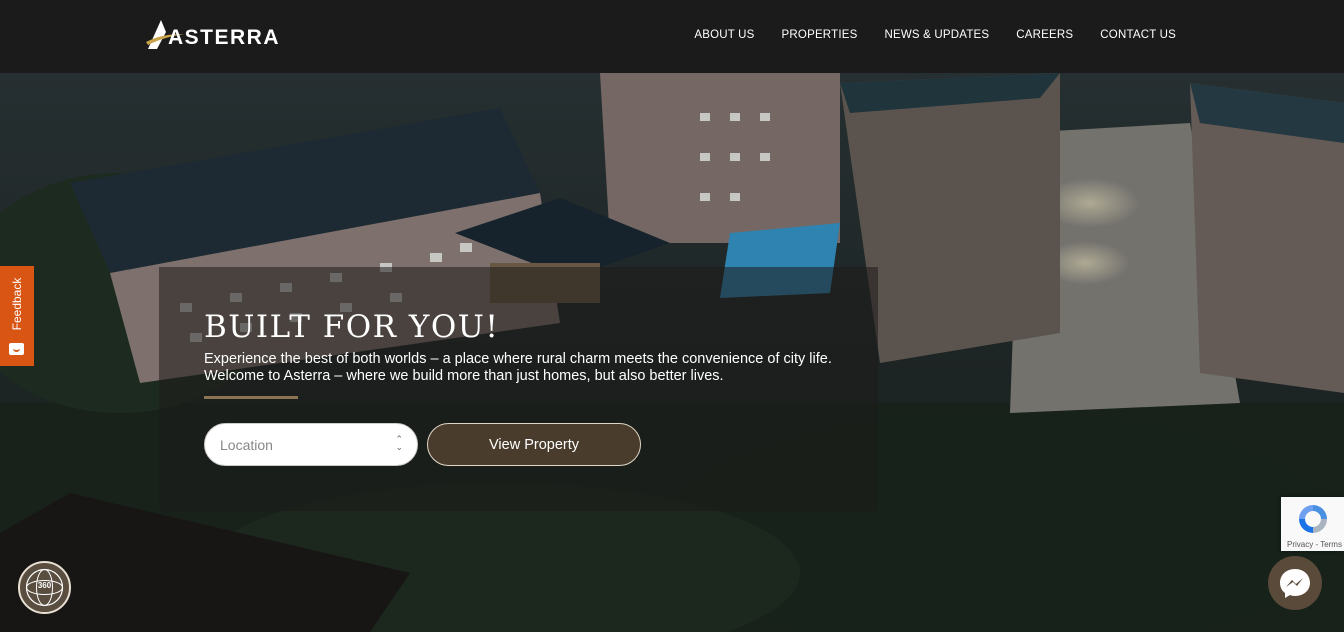 This screenshot has height=632, width=1344. I want to click on recaptcha-icon, so click(1313, 519).